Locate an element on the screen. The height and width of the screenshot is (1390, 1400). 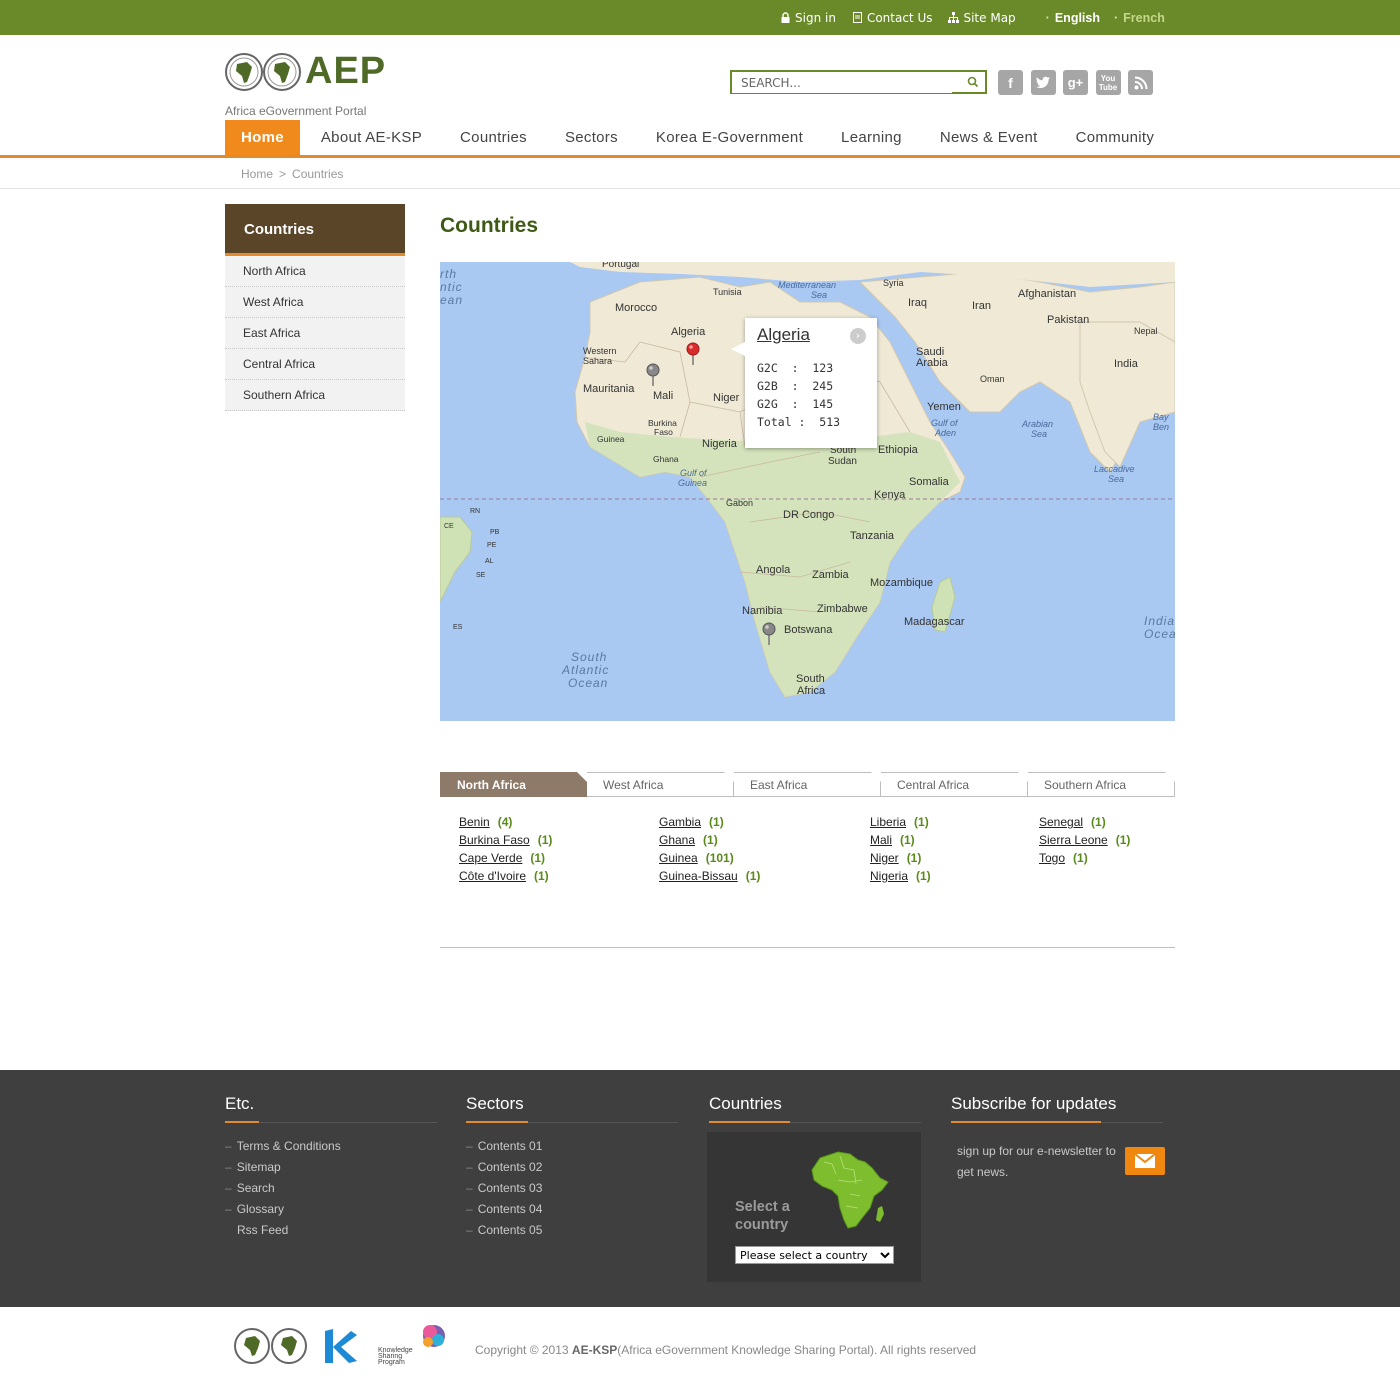
map-label-yemen: Yemen is located at coordinates (944, 407).